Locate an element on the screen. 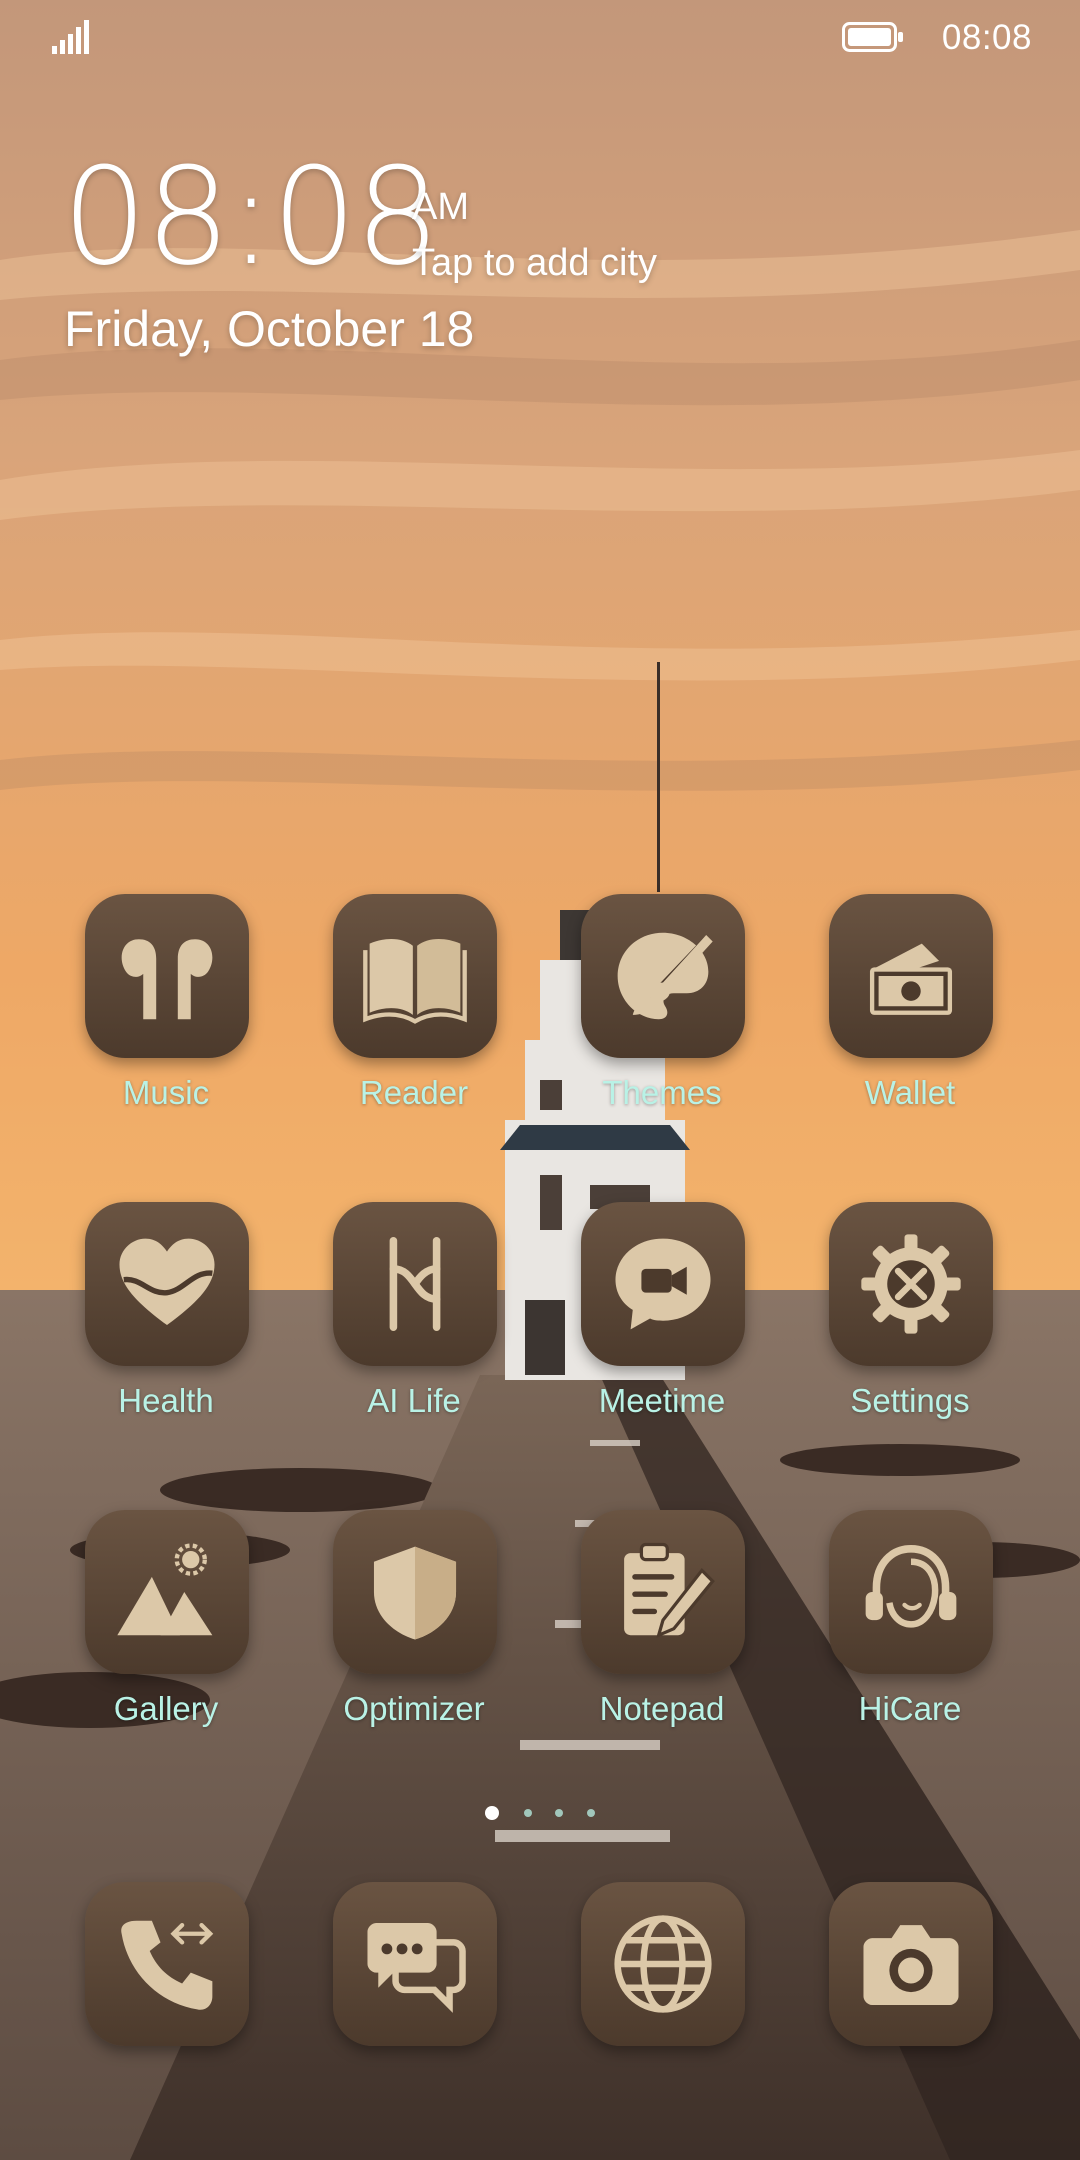 This screenshot has height=2160, width=1080. app-label: Notepad is located at coordinates (662, 1708).